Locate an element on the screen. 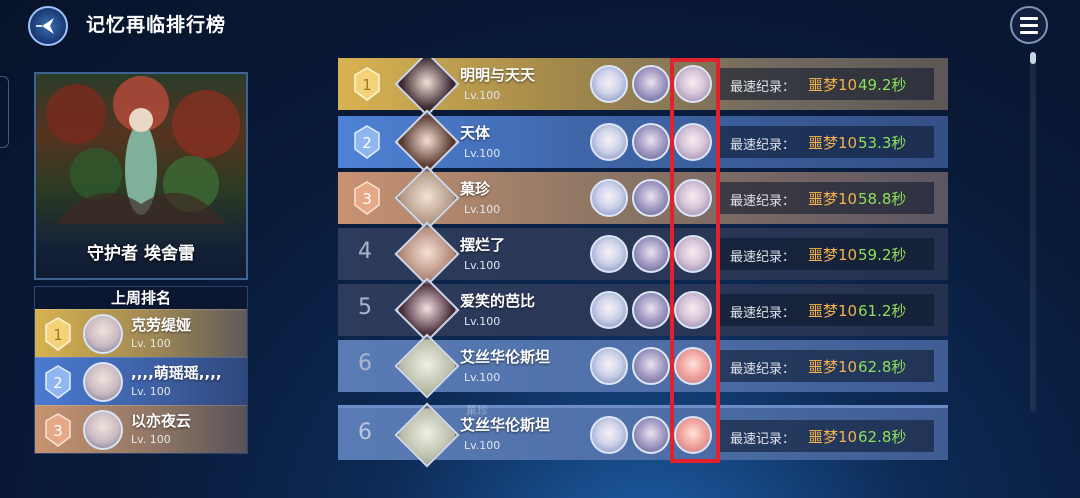 The width and height of the screenshot is (1080, 498). record-time: 58.8秒 is located at coordinates (882, 199).